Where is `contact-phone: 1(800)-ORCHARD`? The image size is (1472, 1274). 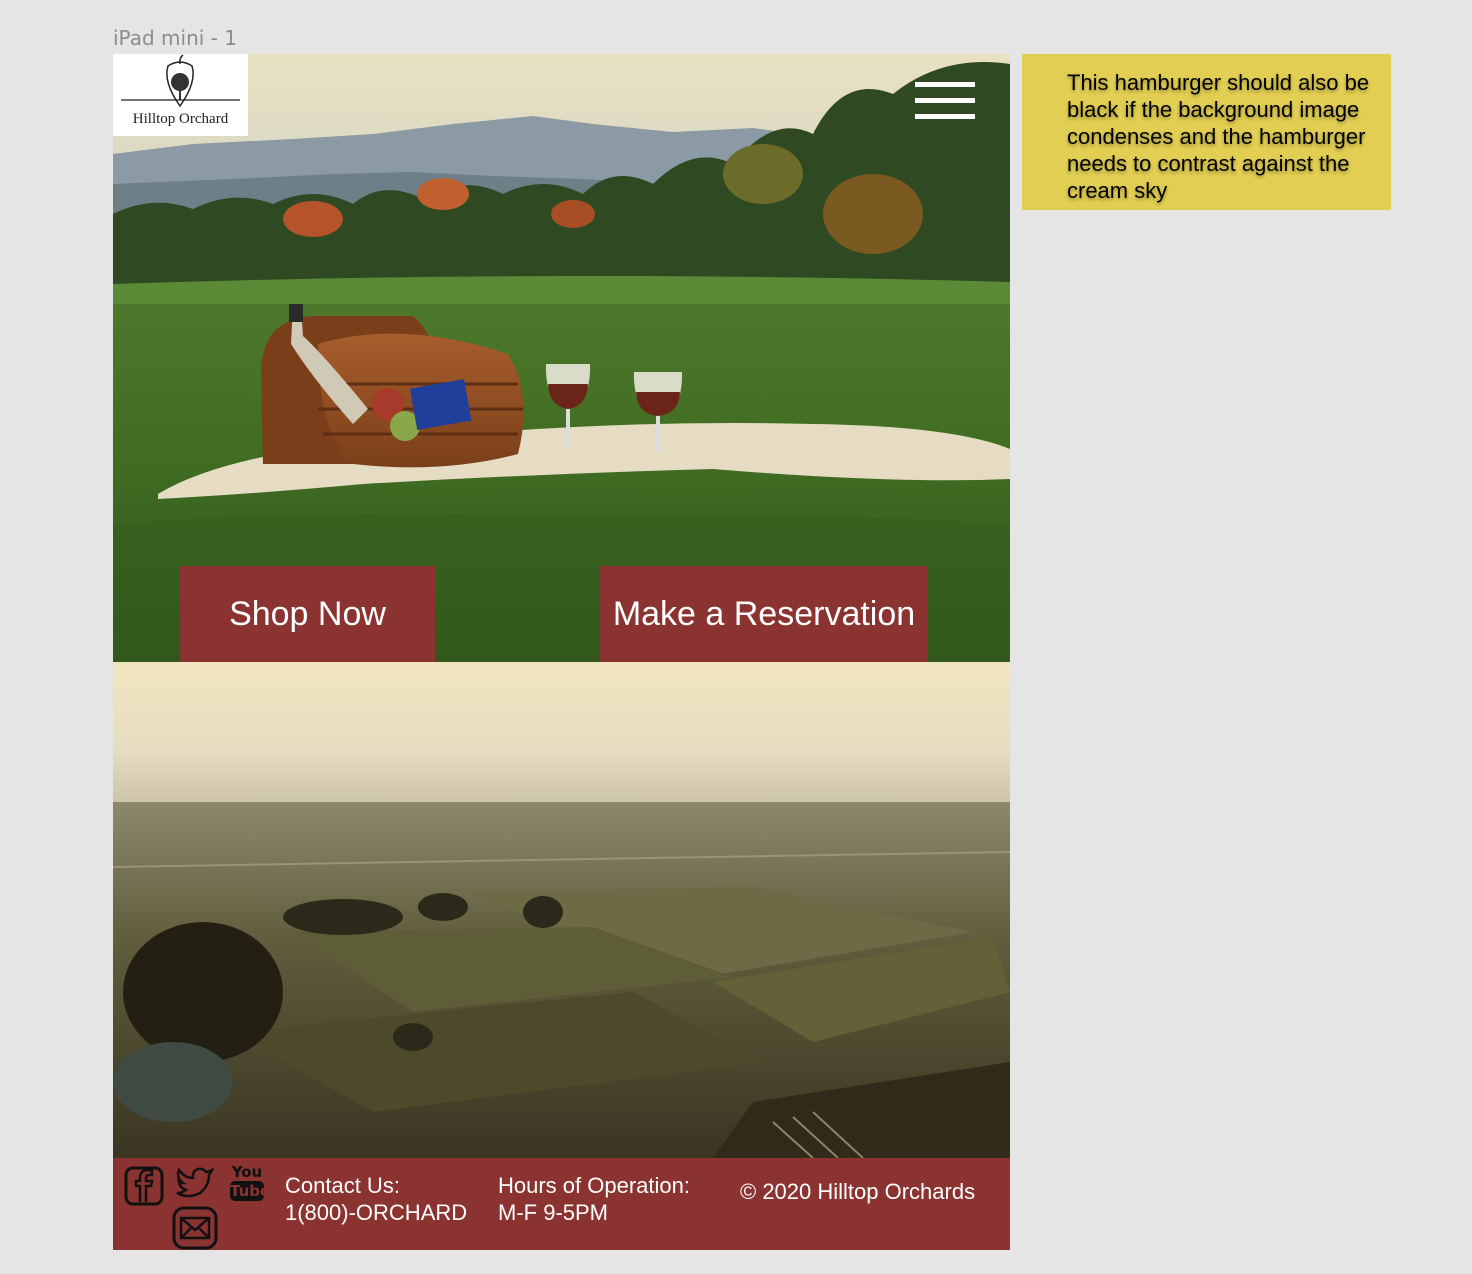
contact-phone: 1(800)-ORCHARD is located at coordinates (376, 1212).